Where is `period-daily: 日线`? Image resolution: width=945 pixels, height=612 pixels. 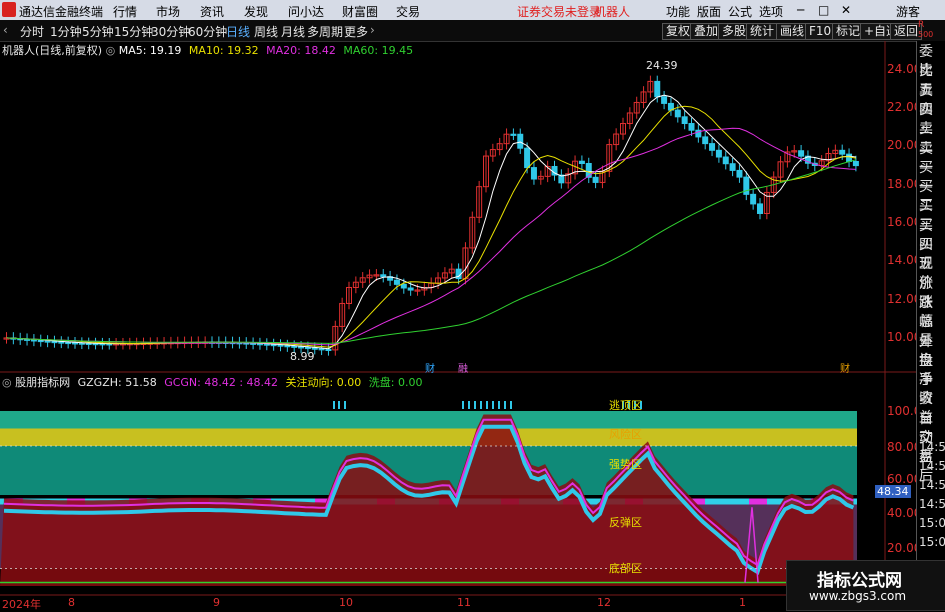
period-daily: 日线 is located at coordinates (238, 31).